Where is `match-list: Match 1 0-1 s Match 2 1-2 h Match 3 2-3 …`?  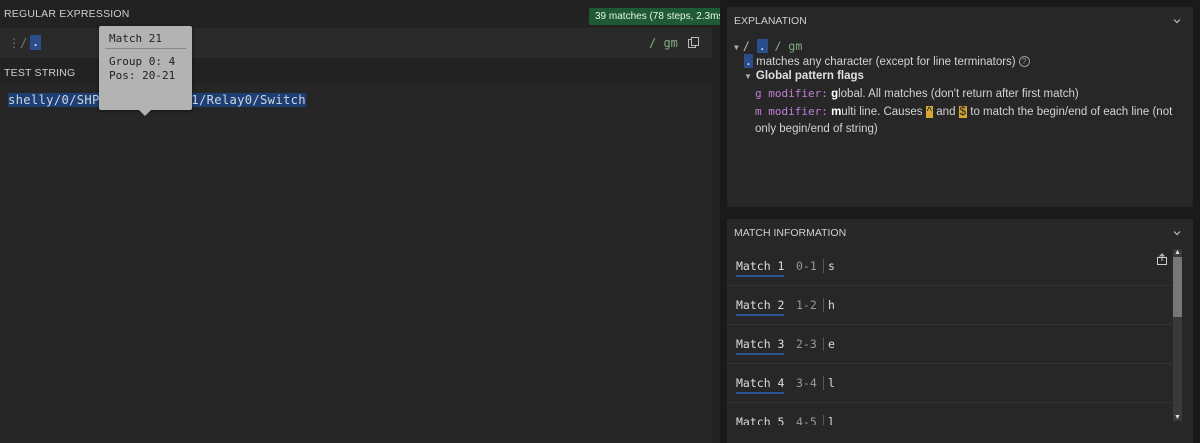
match-list: Match 1 0-1 s Match 2 1-2 h Match 3 2-3 … is located at coordinates (949, 336).